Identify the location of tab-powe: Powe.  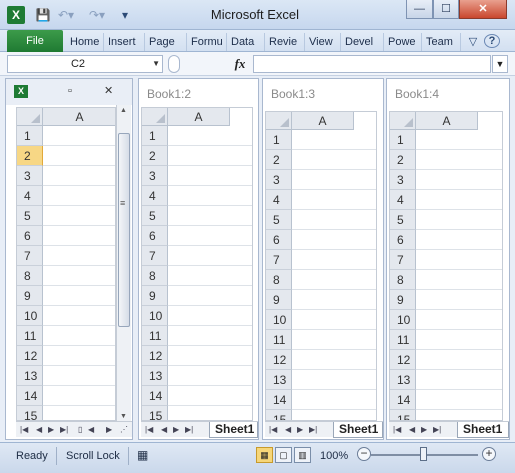
(403, 42).